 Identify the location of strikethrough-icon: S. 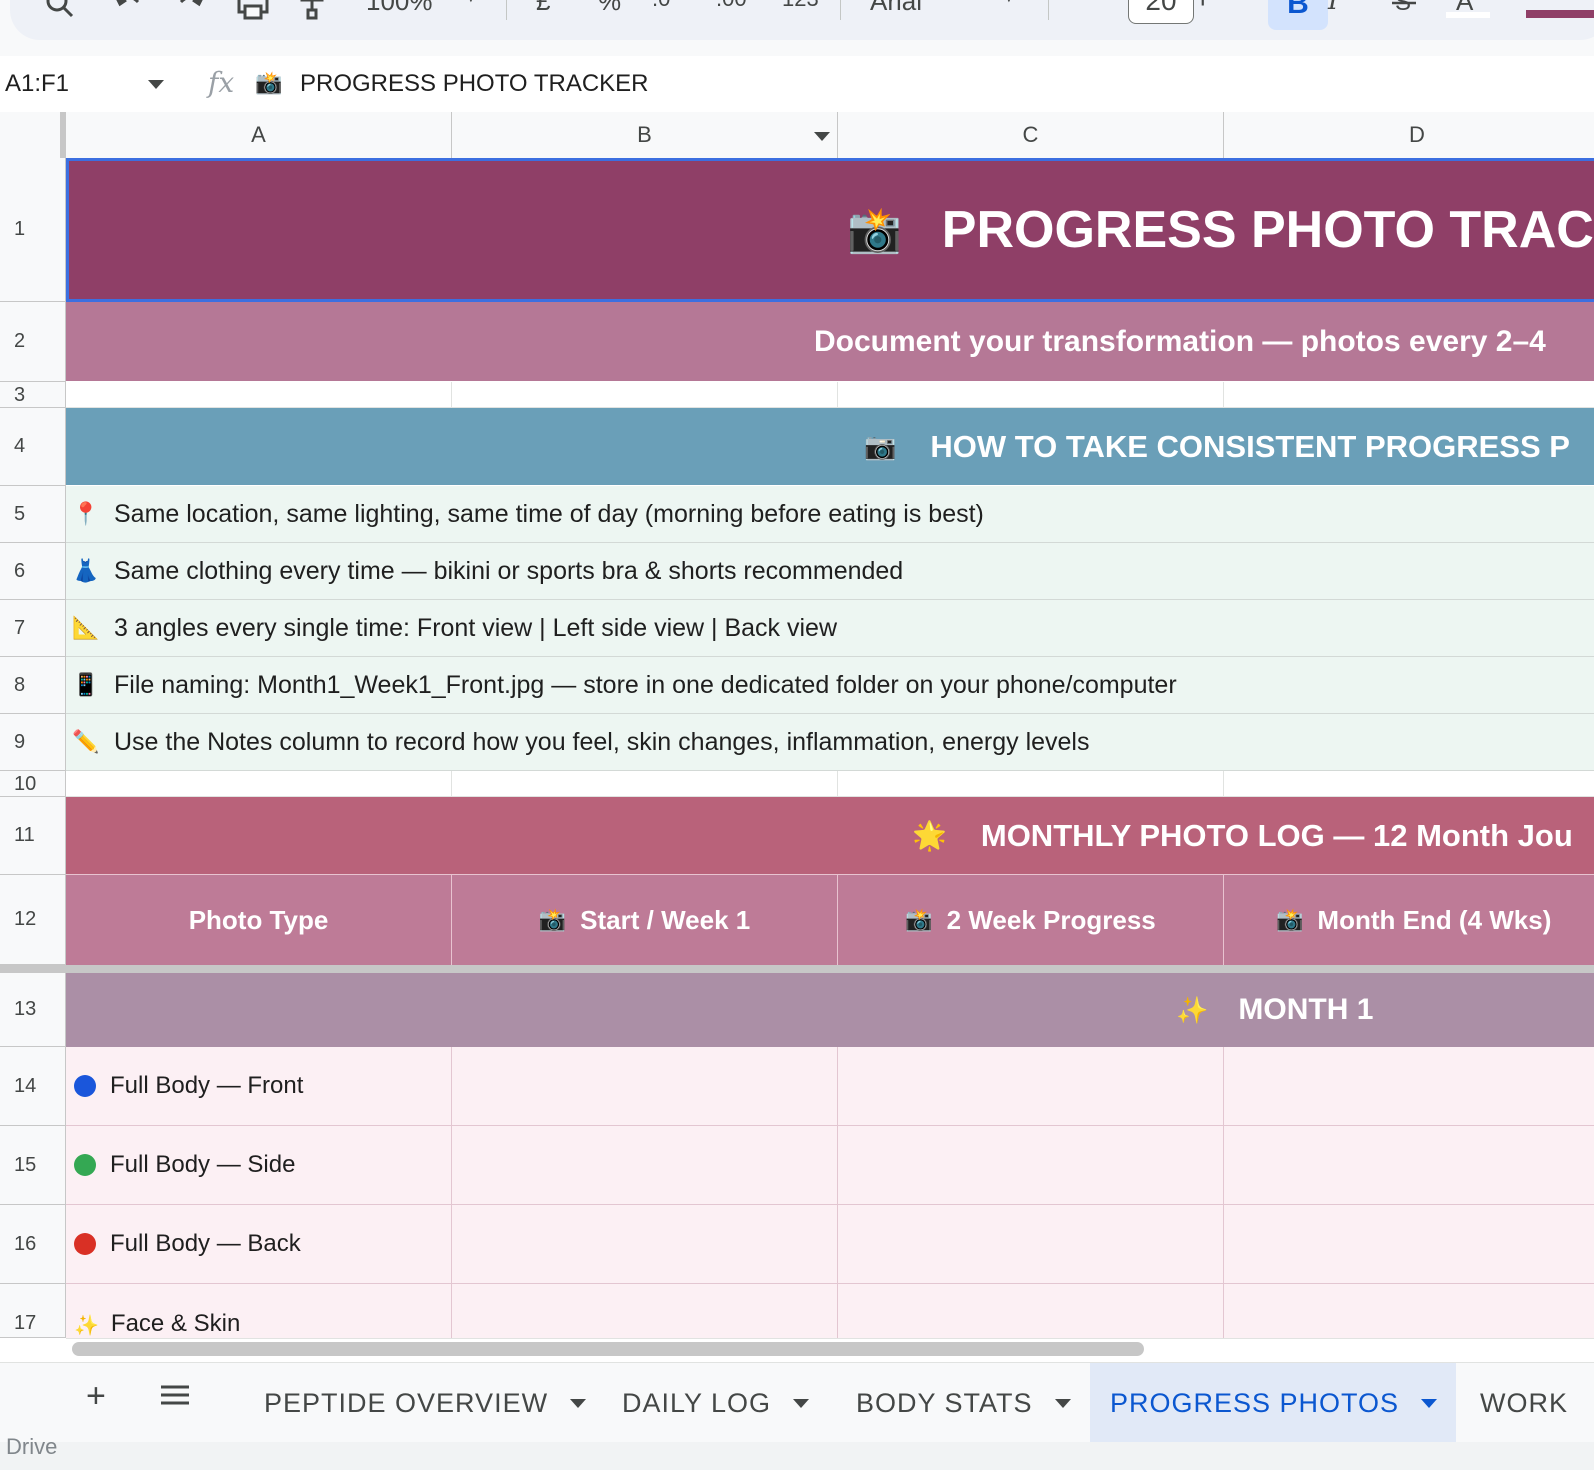
(1404, 8).